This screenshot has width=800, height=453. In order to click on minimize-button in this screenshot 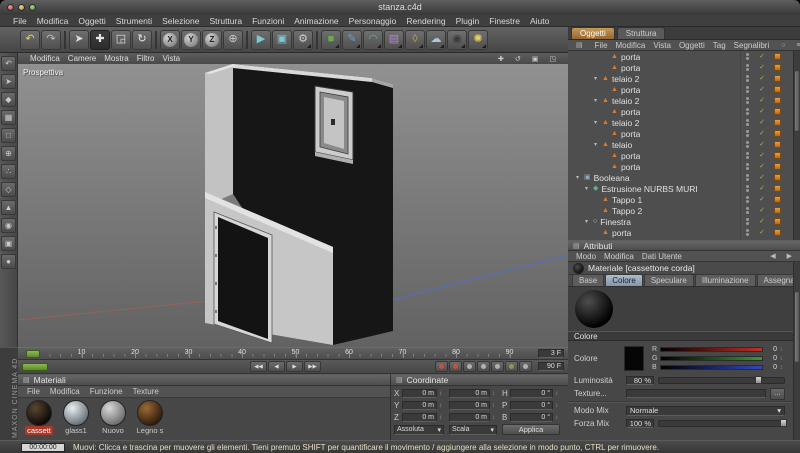, I will do `click(21, 7)`.